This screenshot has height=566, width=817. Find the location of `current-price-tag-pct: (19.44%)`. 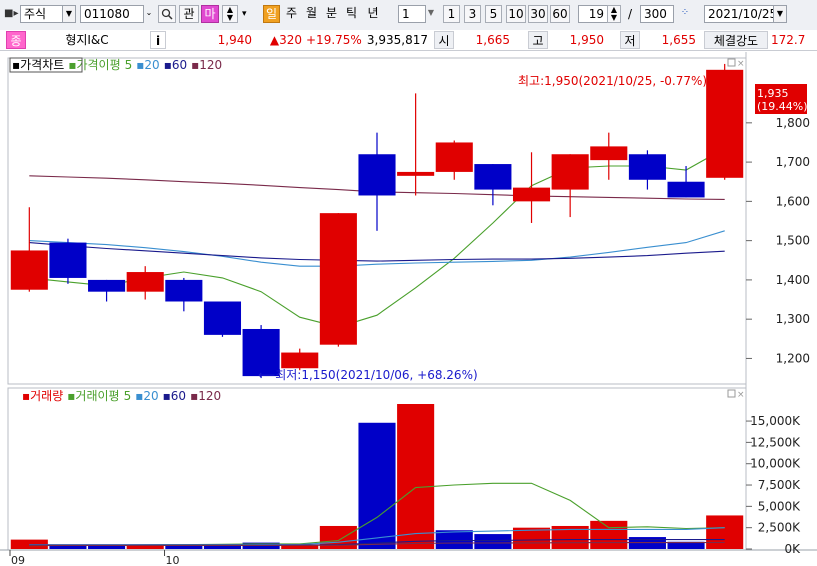

current-price-tag-pct: (19.44%) is located at coordinates (782, 106).